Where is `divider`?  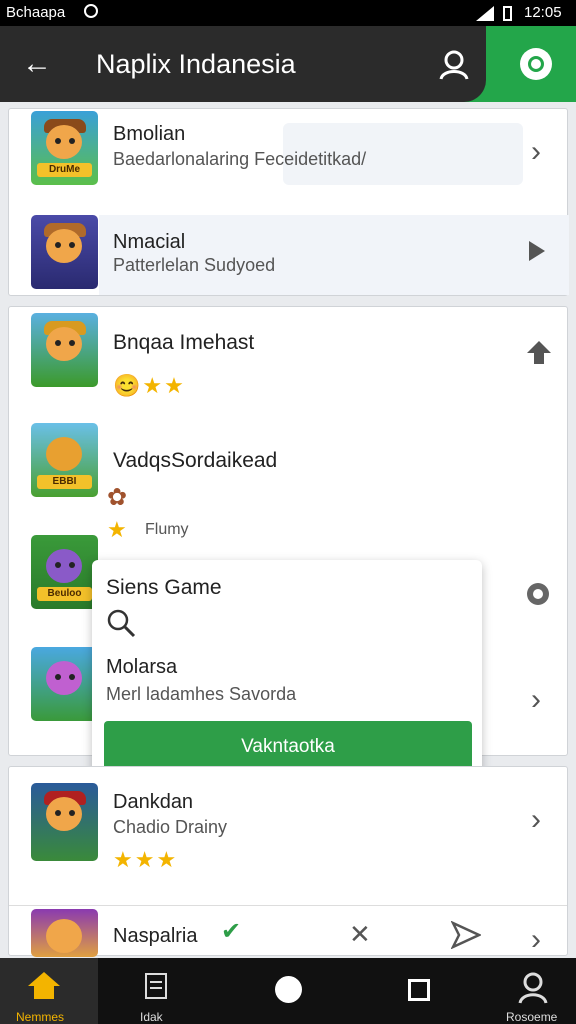
divider is located at coordinates (288, 905).